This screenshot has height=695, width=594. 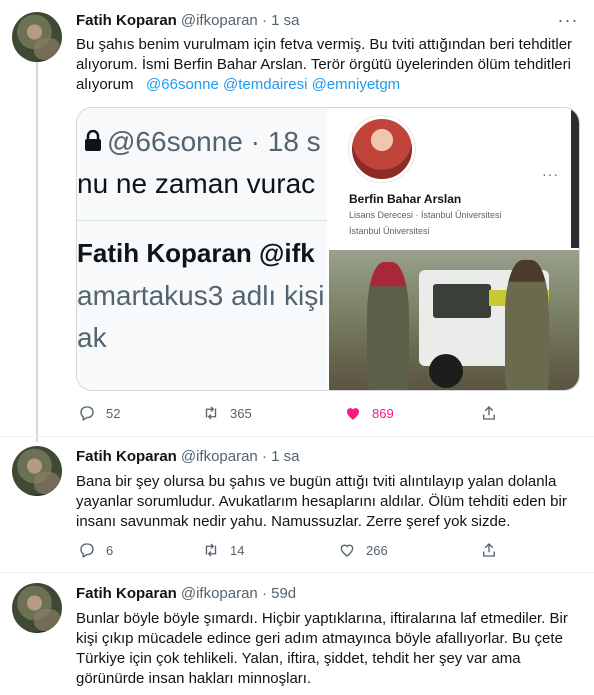 I want to click on edge-strip, so click(x=575, y=178).